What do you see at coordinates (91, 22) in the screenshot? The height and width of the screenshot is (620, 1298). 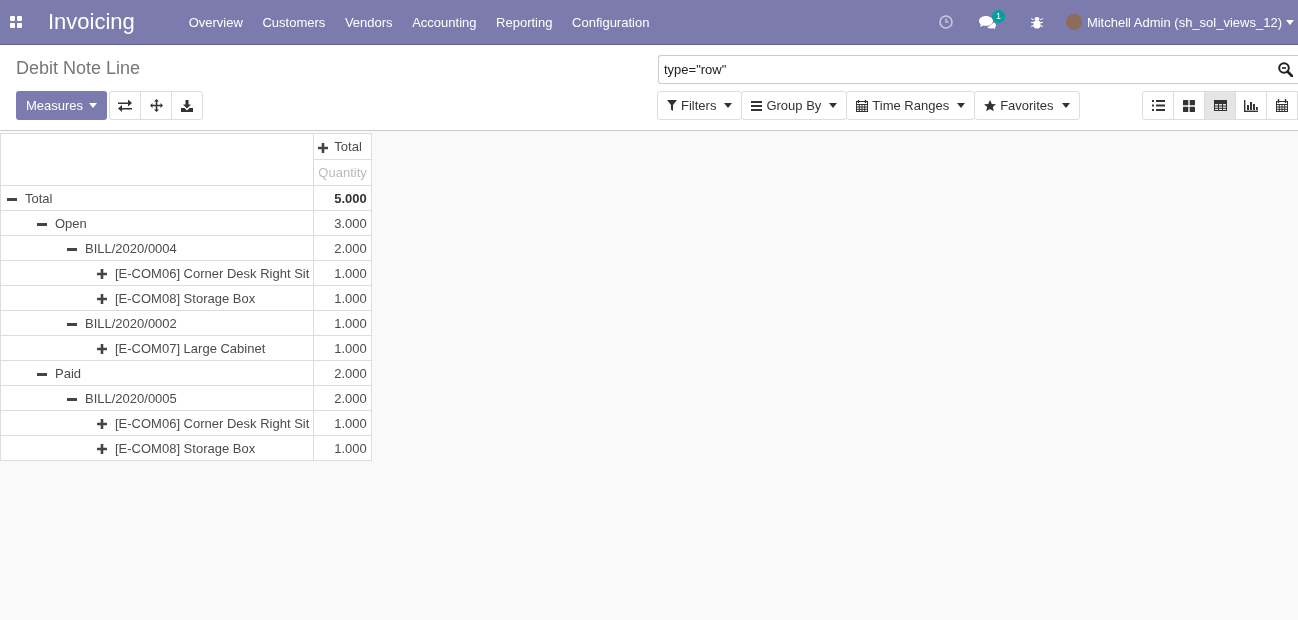 I see `app-title: Invoicing` at bounding box center [91, 22].